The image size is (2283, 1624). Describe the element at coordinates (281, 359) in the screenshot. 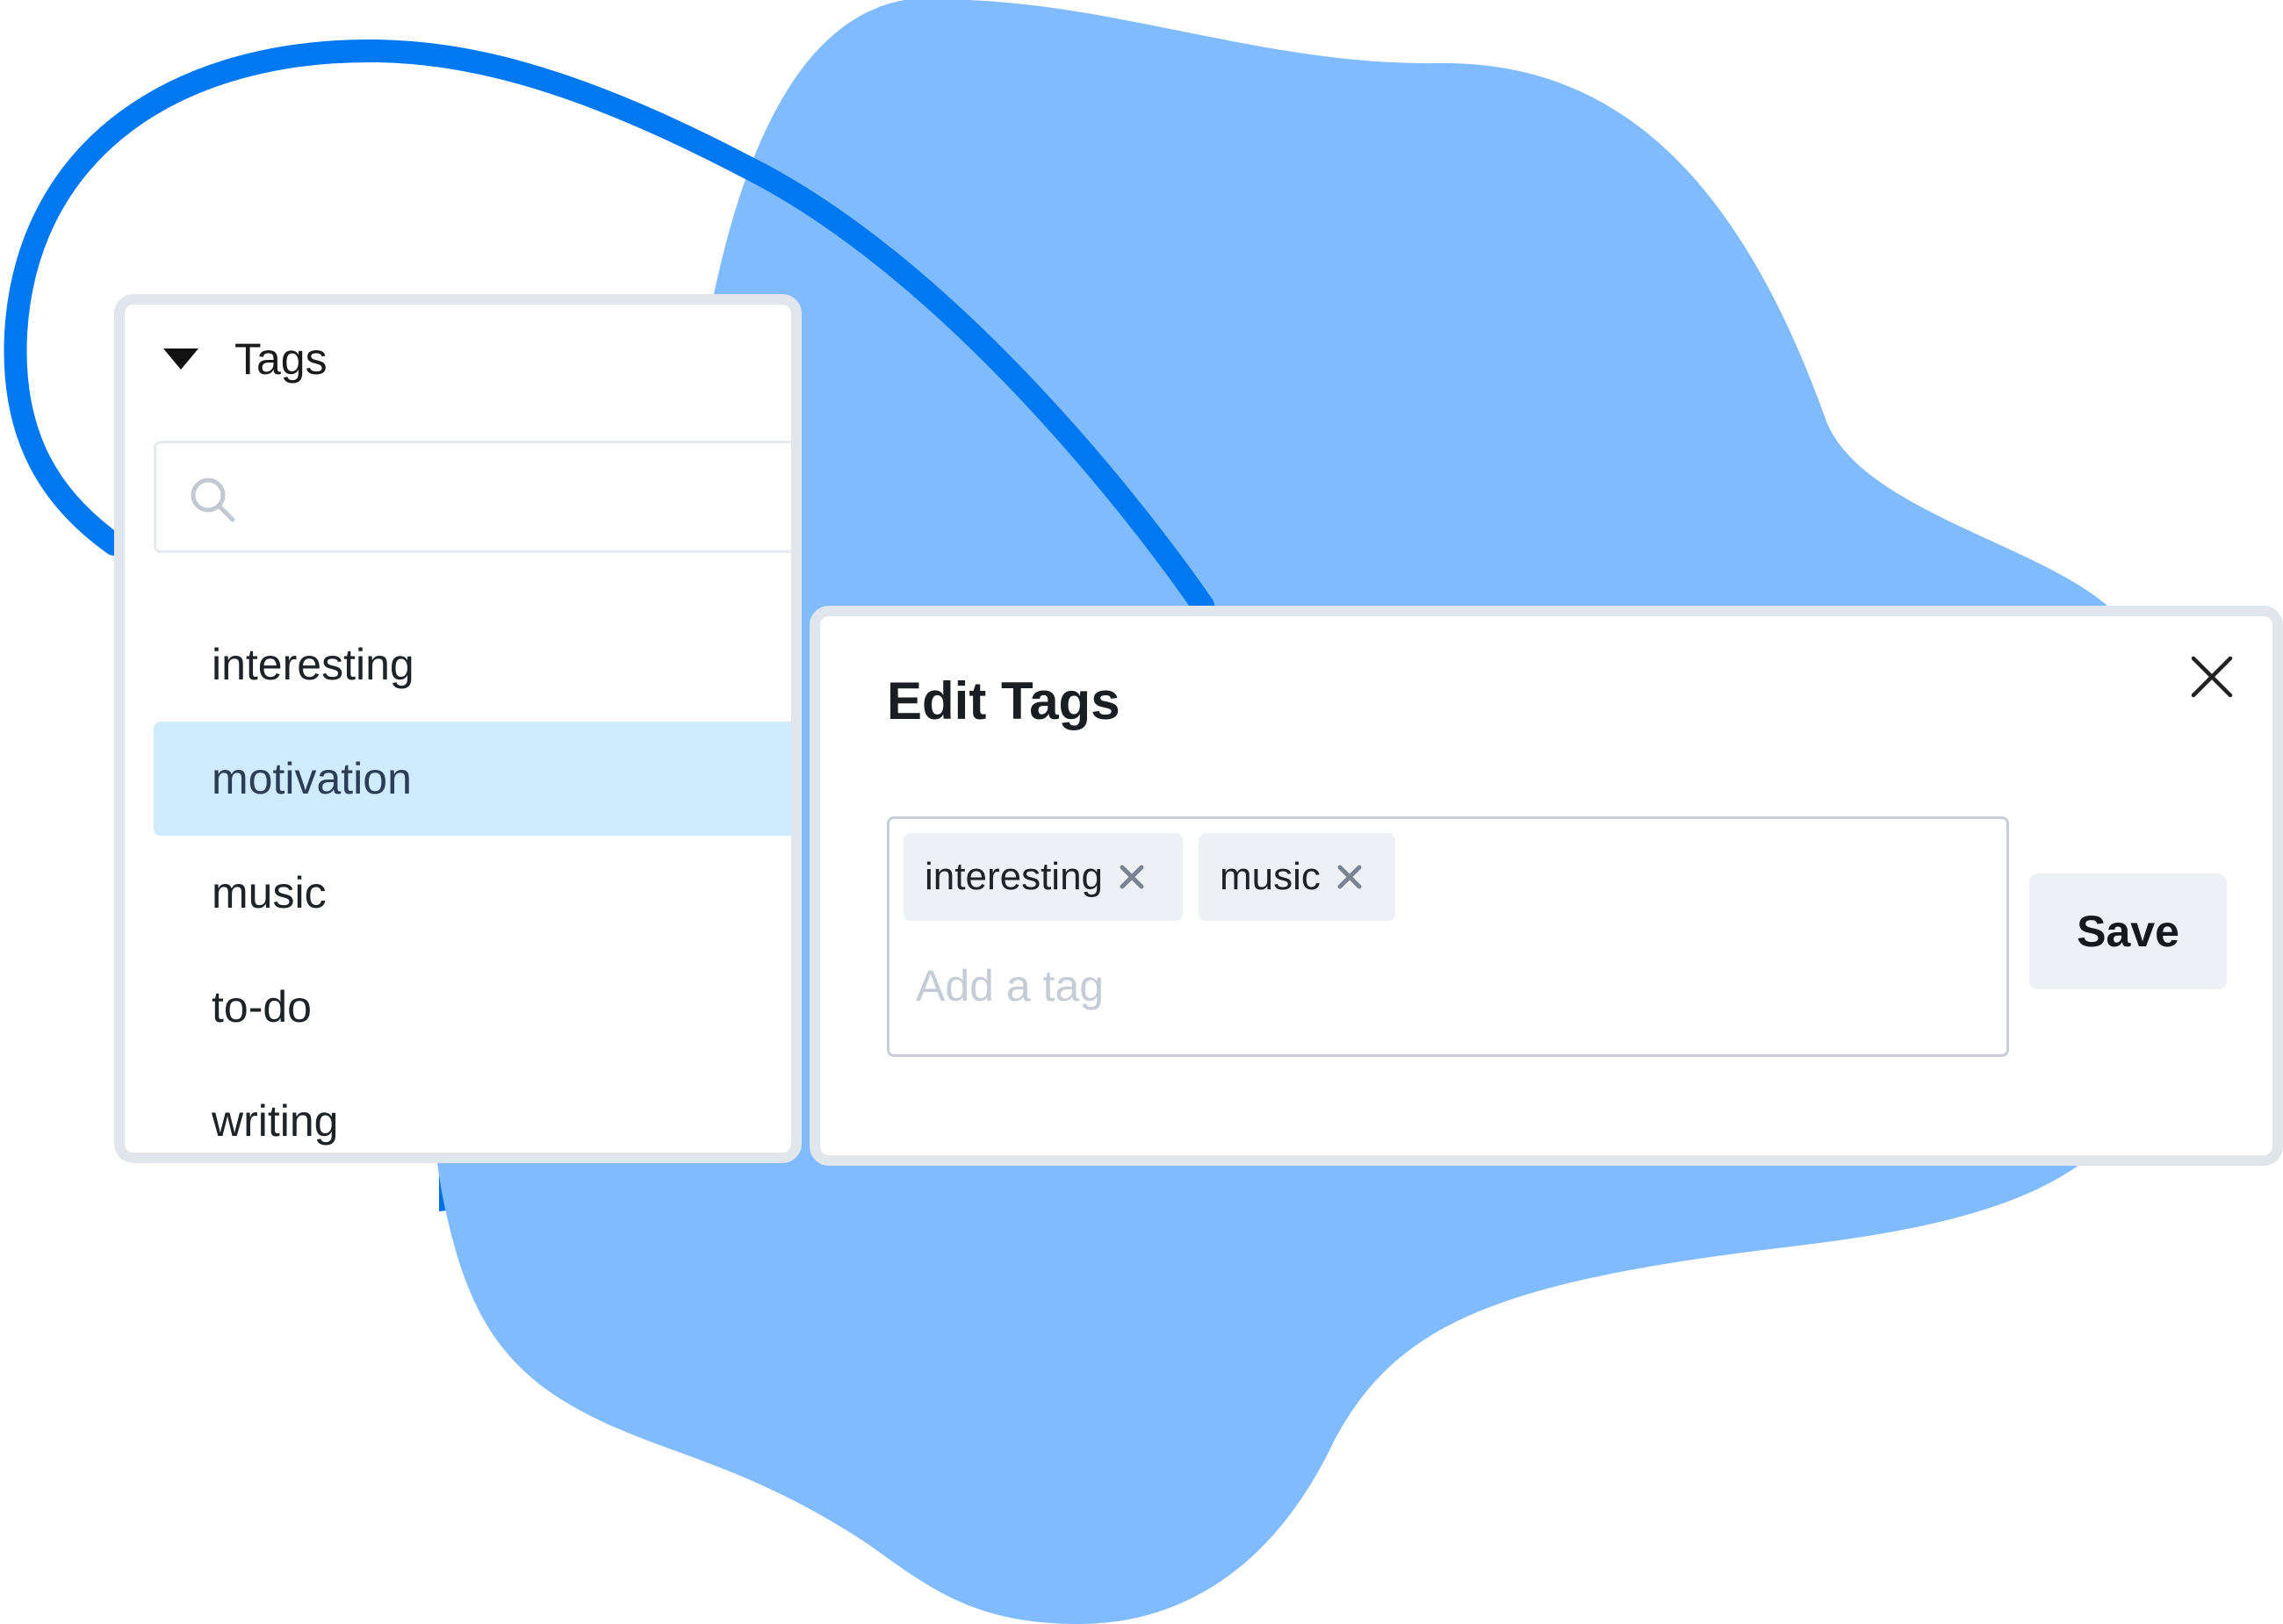

I see `tags-panel-title: Tags` at that location.